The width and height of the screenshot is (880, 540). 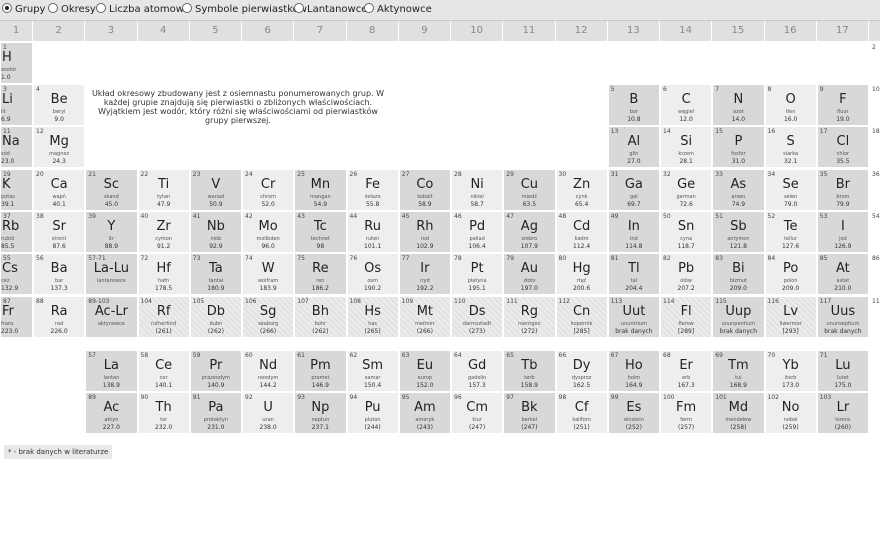 I want to click on element-cell: 15 Pfosfor 31.0, so click(x=738, y=147).